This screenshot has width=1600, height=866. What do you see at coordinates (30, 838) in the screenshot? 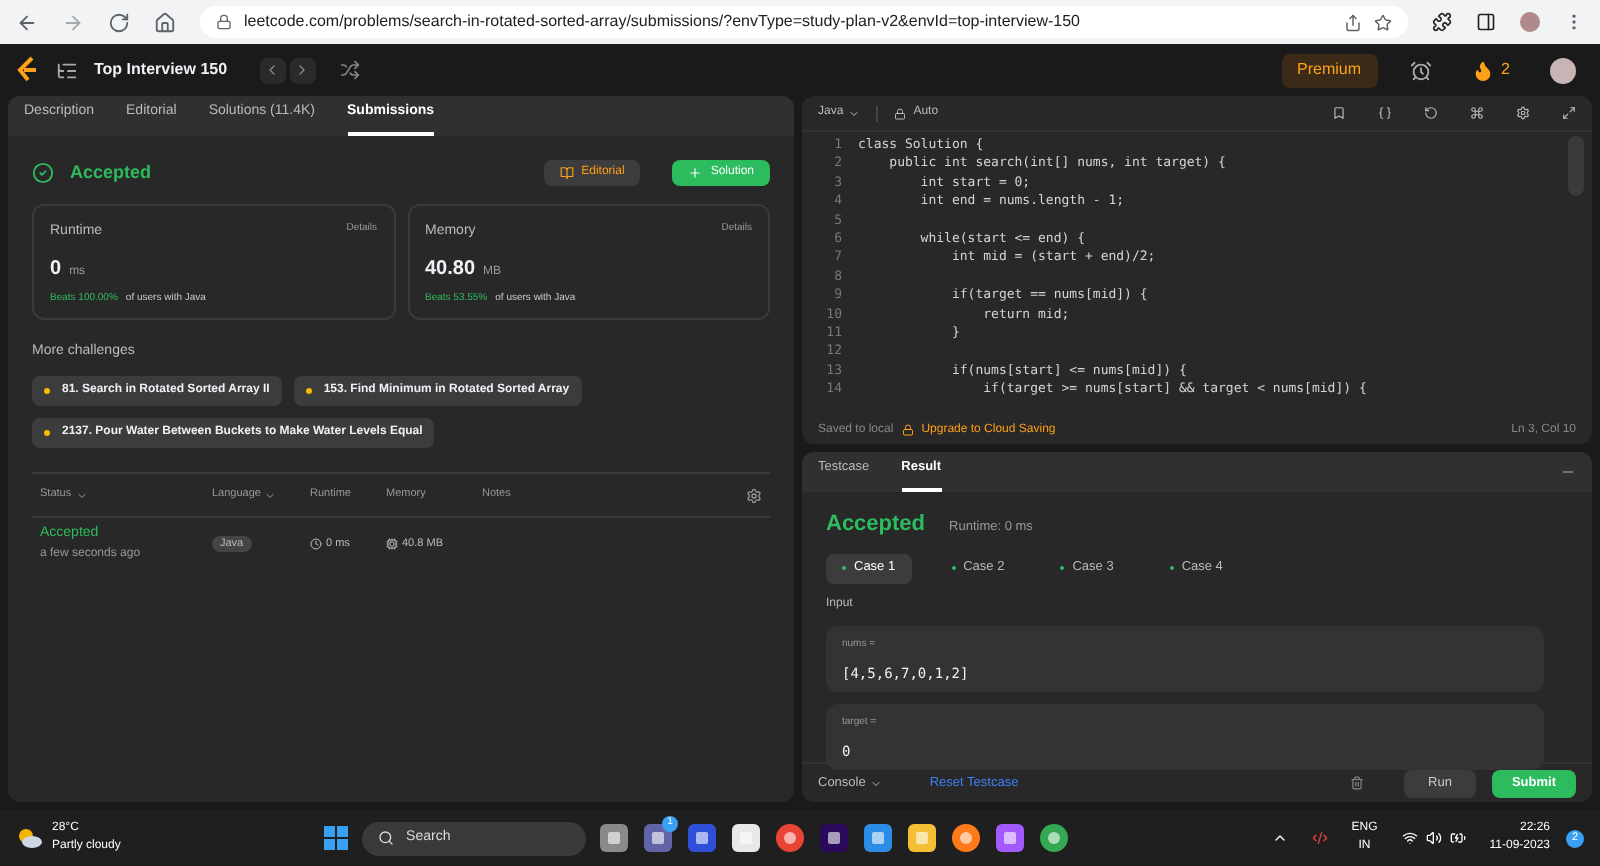
I see `weather-cloud-icon` at bounding box center [30, 838].